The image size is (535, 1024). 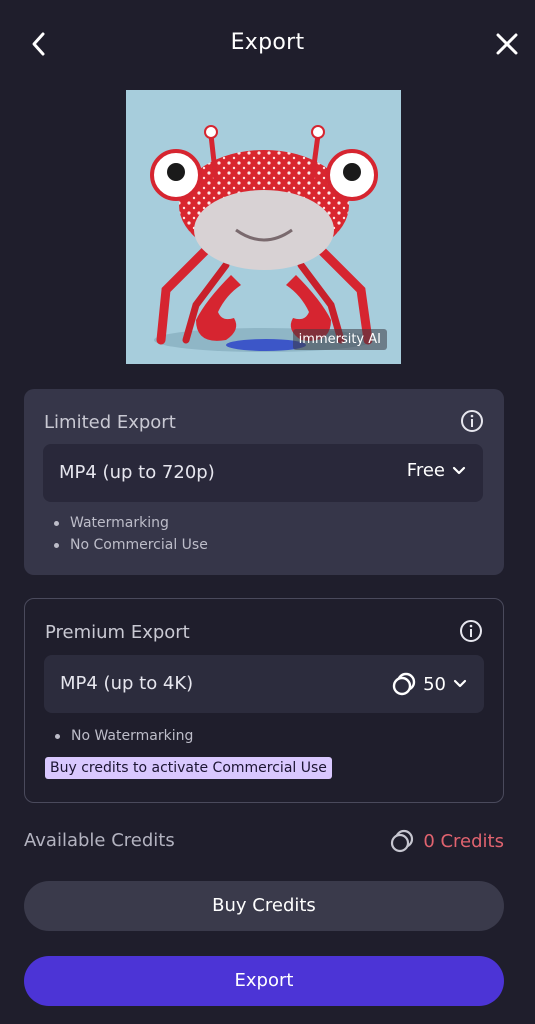 I want to click on watermark-badge: immersity AI, so click(x=339, y=339).